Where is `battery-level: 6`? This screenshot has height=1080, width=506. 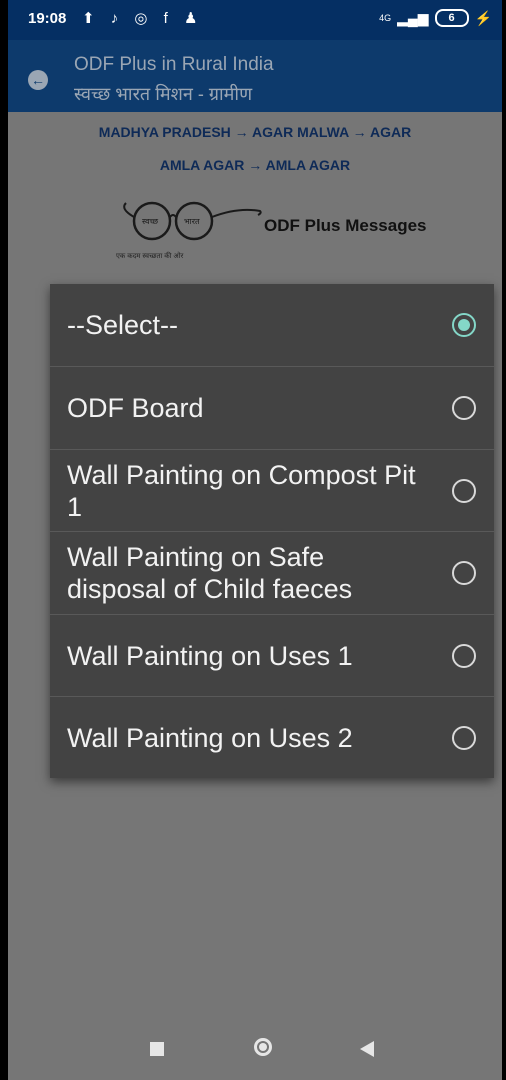
battery-level: 6 is located at coordinates (451, 18).